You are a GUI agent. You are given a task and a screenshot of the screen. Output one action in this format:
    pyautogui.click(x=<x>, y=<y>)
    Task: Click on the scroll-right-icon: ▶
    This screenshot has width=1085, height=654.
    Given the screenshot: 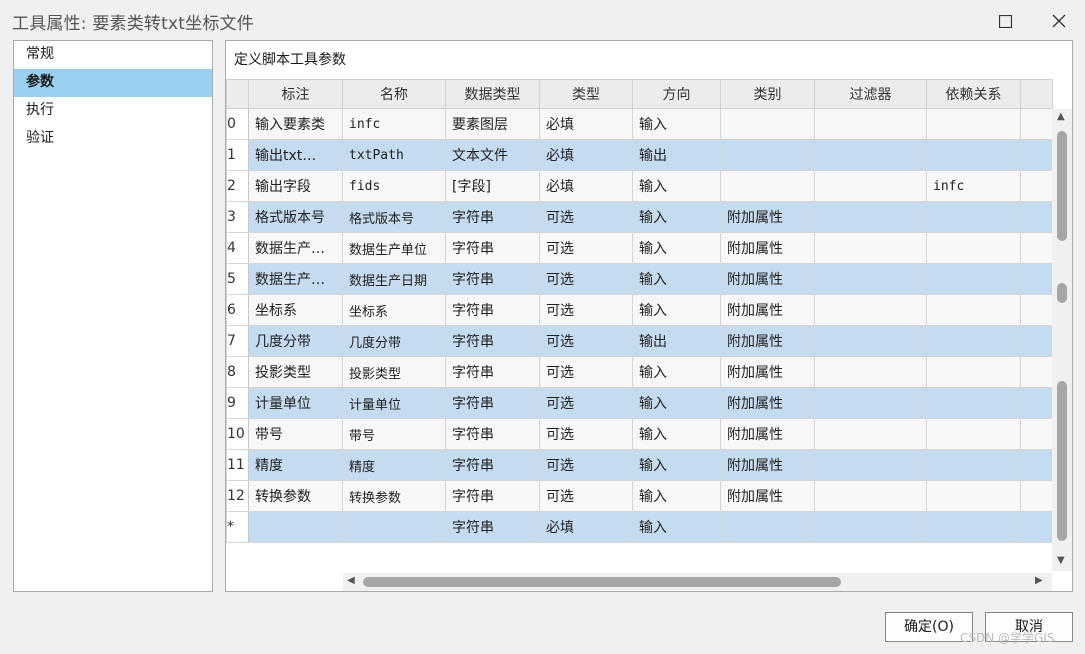 What is the action you would take?
    pyautogui.click(x=1039, y=580)
    